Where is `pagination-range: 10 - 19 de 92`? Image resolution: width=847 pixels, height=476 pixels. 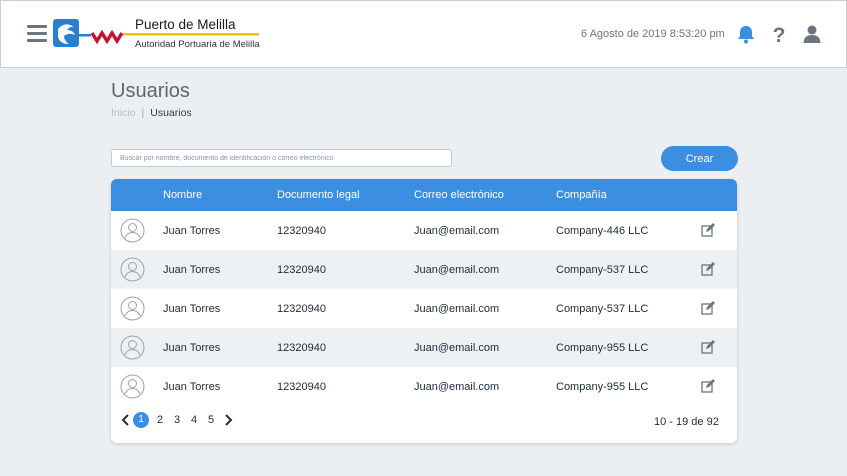
pagination-range: 10 - 19 de 92 is located at coordinates (686, 422).